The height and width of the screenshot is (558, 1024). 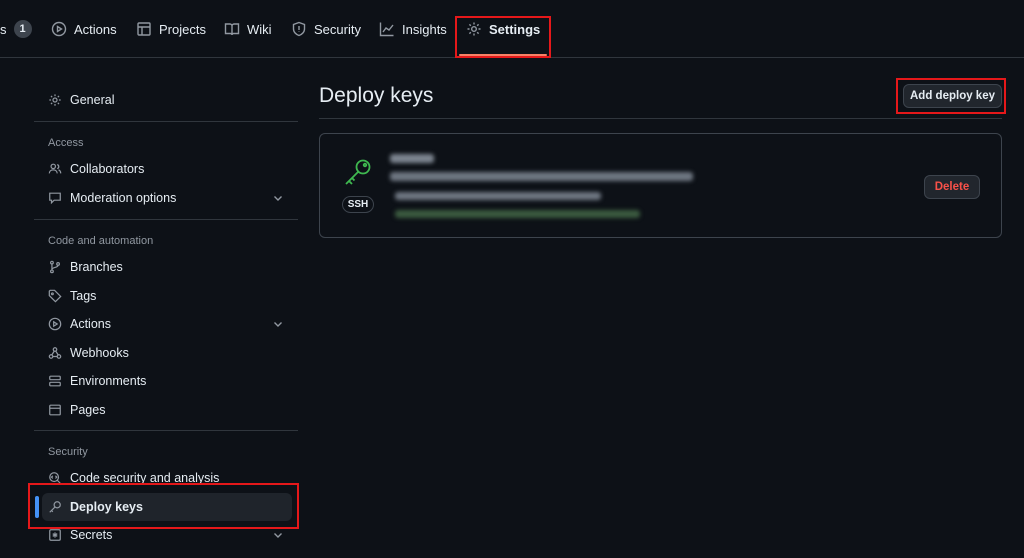 What do you see at coordinates (83, 296) in the screenshot?
I see `sidebar-item-label: Tags` at bounding box center [83, 296].